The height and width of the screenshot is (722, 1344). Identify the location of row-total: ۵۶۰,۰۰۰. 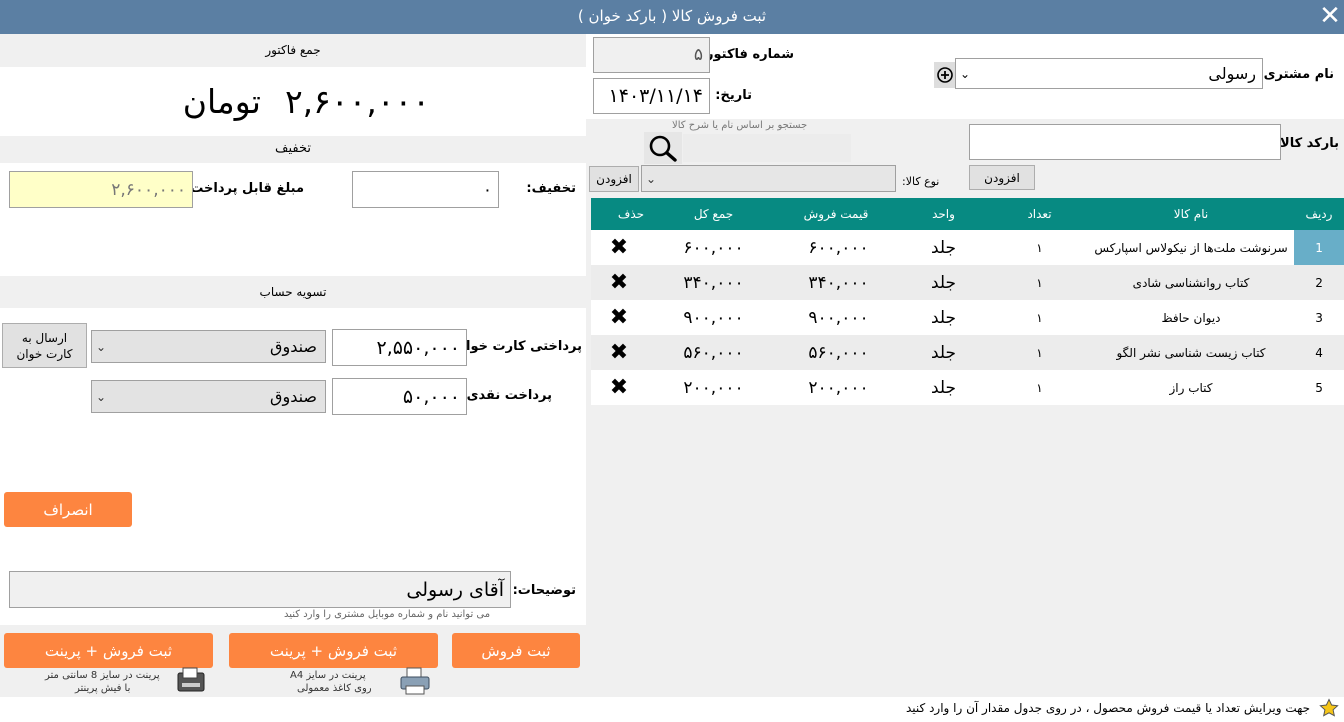
(713, 352).